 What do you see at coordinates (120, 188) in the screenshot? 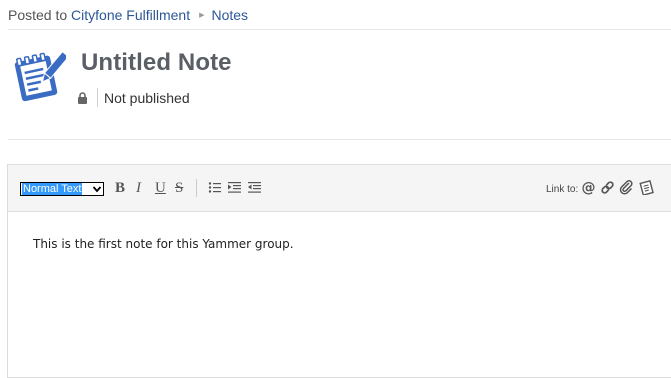
I see `bold-button: B` at bounding box center [120, 188].